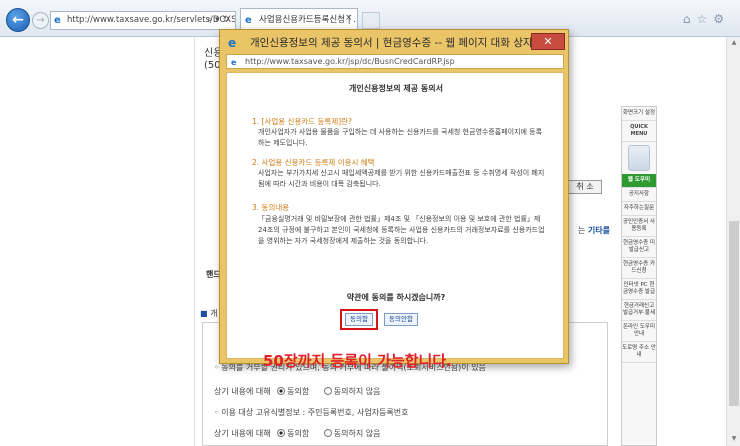  I want to click on dialog-close-button: ✕, so click(548, 41).